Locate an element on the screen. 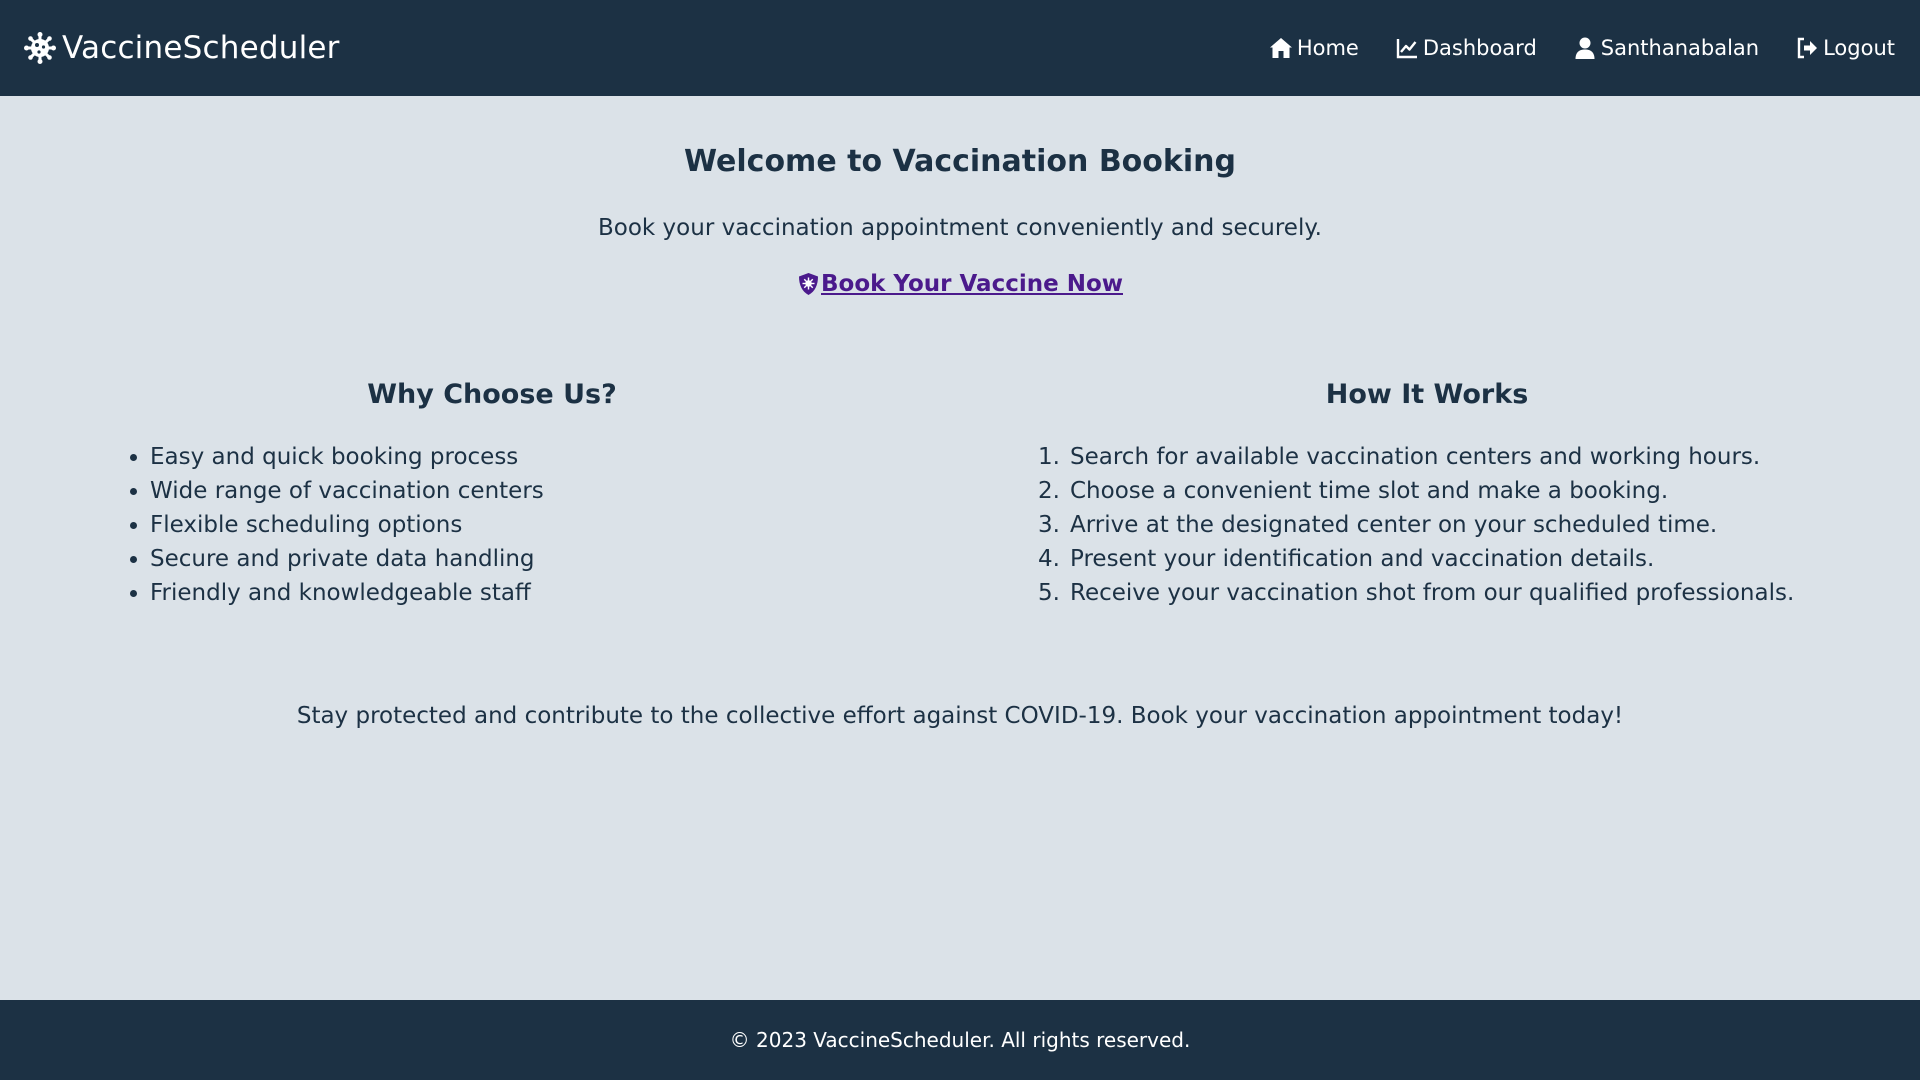  nav-user-link: Santhanabalan is located at coordinates (1666, 48).